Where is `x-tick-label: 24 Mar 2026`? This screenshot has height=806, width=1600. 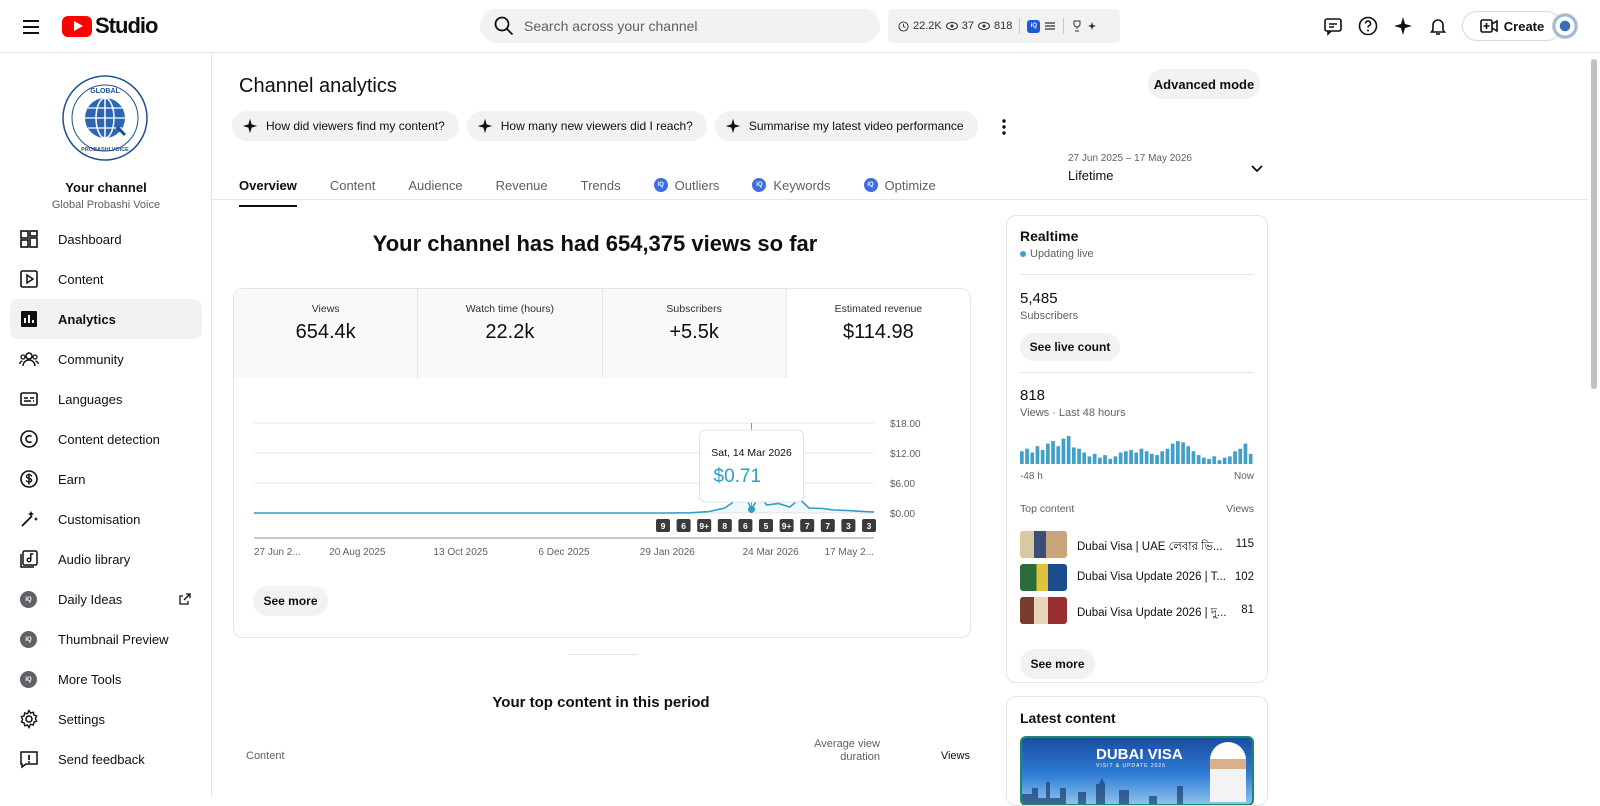
x-tick-label: 24 Mar 2026 is located at coordinates (771, 552).